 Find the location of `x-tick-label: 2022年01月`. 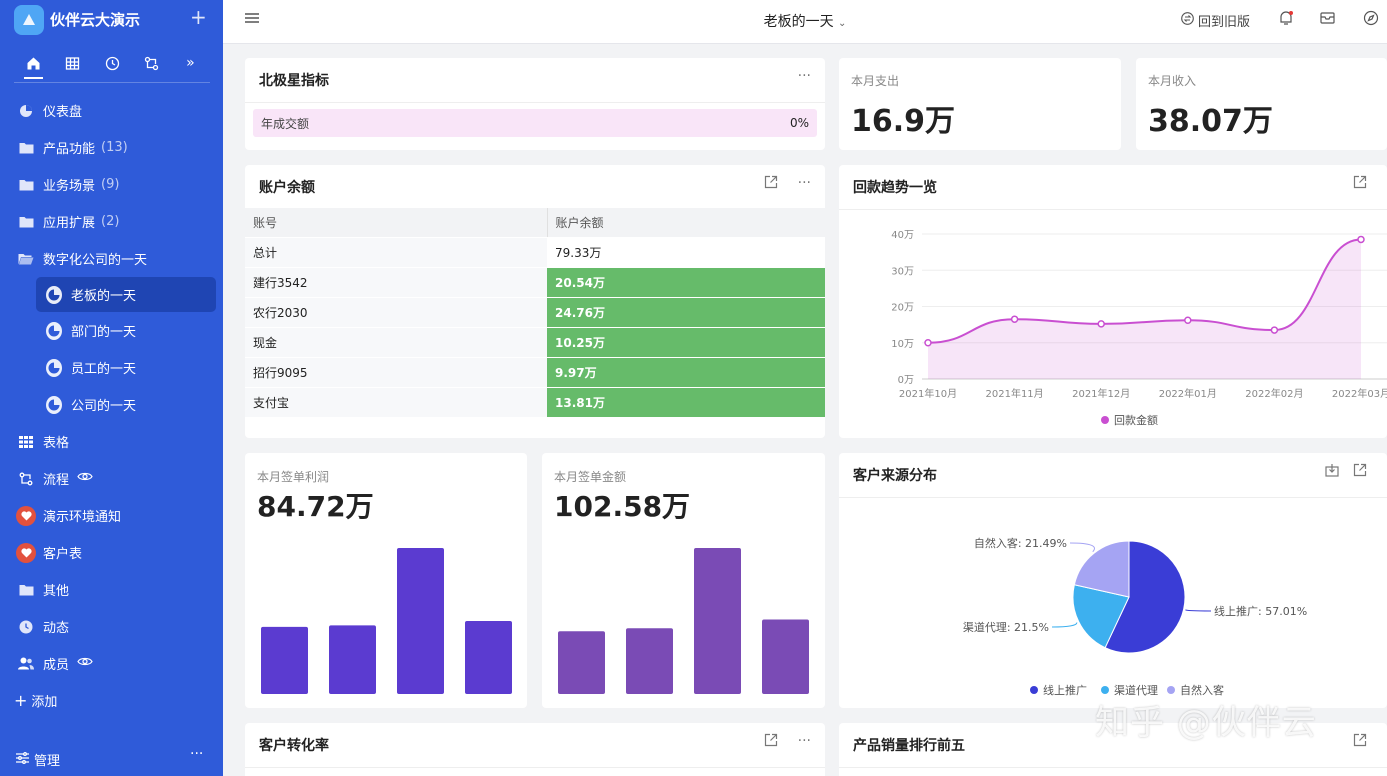

x-tick-label: 2022年01月 is located at coordinates (1188, 393).